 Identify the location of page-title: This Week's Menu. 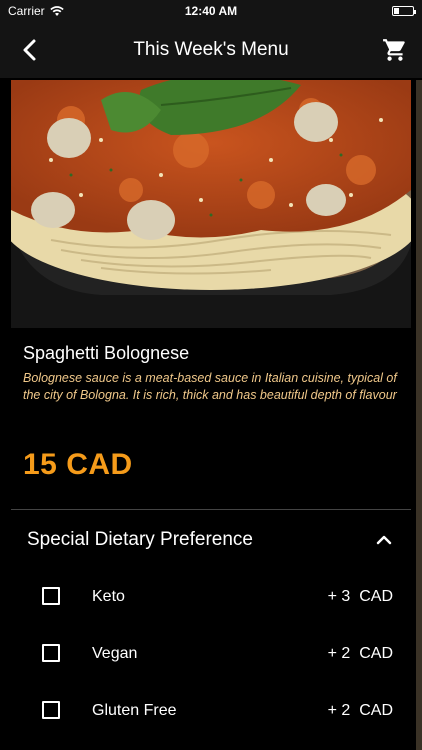
(211, 49).